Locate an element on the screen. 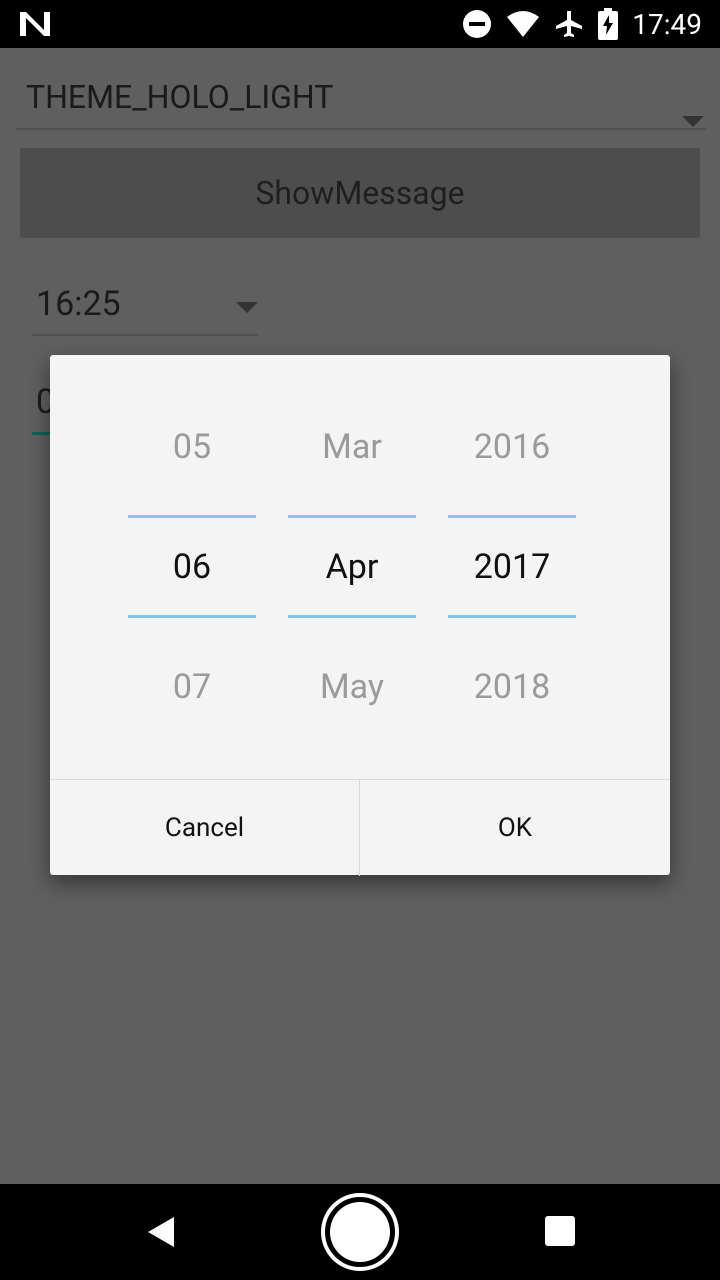  year-picker: 2016 2017 2018 is located at coordinates (512, 567).